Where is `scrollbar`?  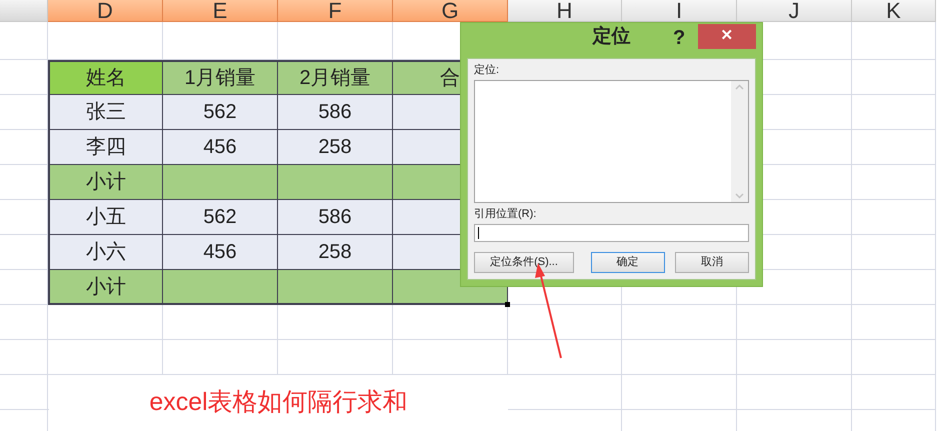 scrollbar is located at coordinates (739, 141).